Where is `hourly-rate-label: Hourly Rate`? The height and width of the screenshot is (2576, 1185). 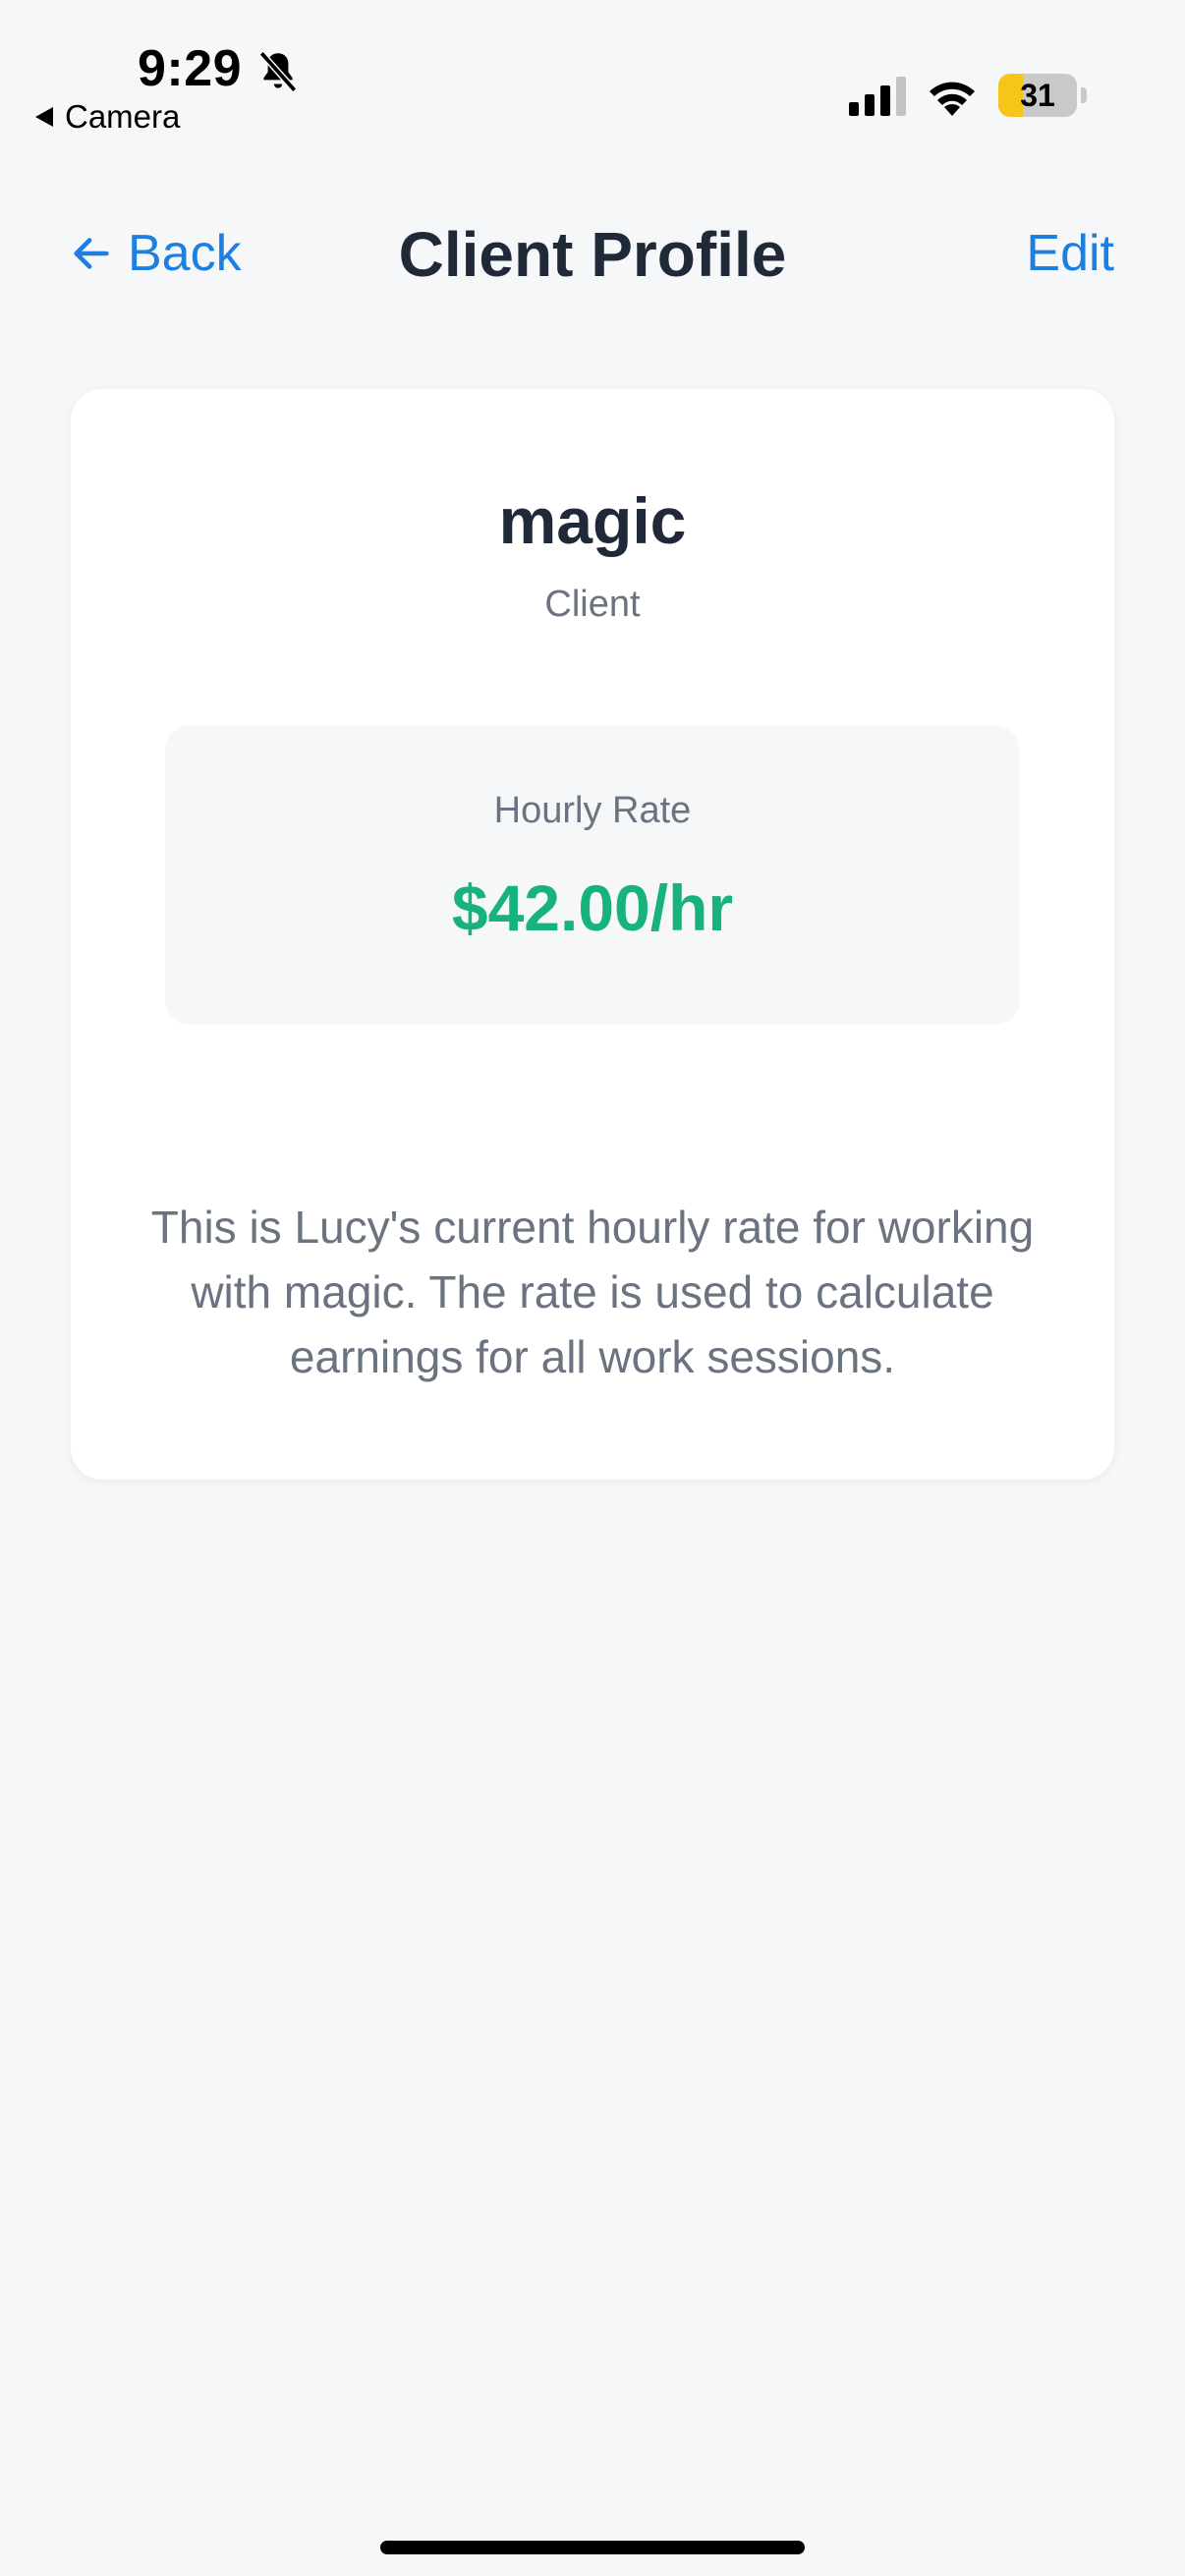 hourly-rate-label: Hourly Rate is located at coordinates (592, 810).